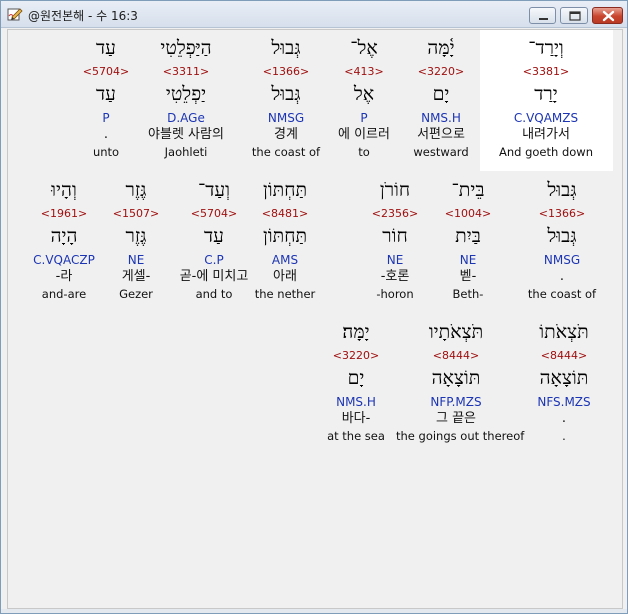 The height and width of the screenshot is (614, 628). What do you see at coordinates (564, 356) in the screenshot?
I see `strong-number-link: <8444>` at bounding box center [564, 356].